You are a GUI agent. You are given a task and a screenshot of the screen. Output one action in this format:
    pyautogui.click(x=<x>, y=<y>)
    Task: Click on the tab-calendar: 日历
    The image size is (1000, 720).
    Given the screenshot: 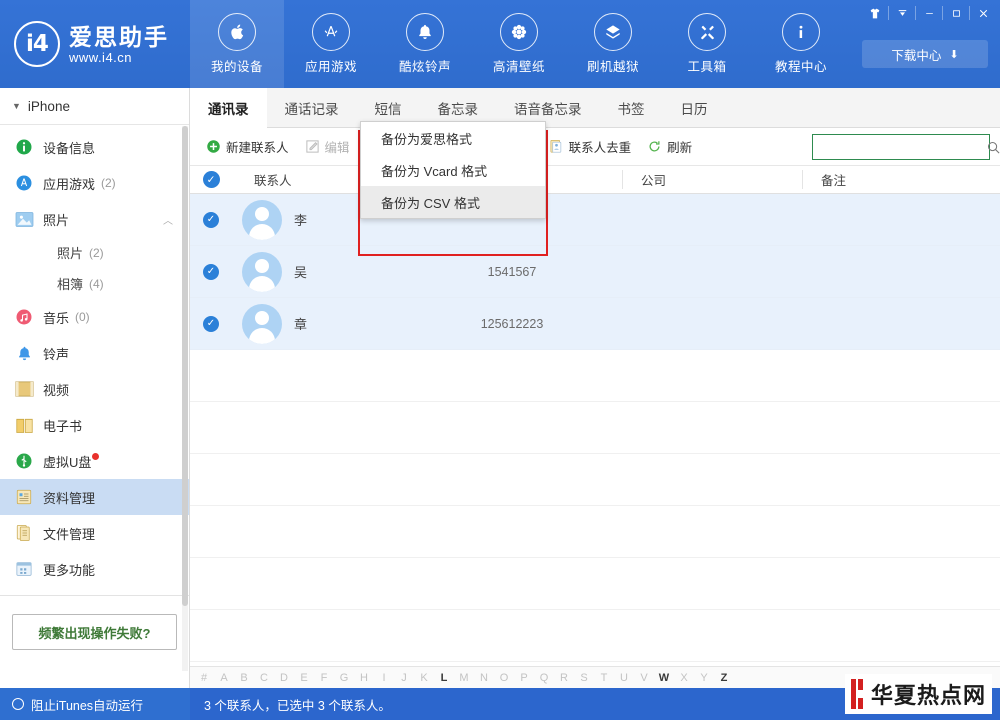 What is the action you would take?
    pyautogui.click(x=694, y=107)
    